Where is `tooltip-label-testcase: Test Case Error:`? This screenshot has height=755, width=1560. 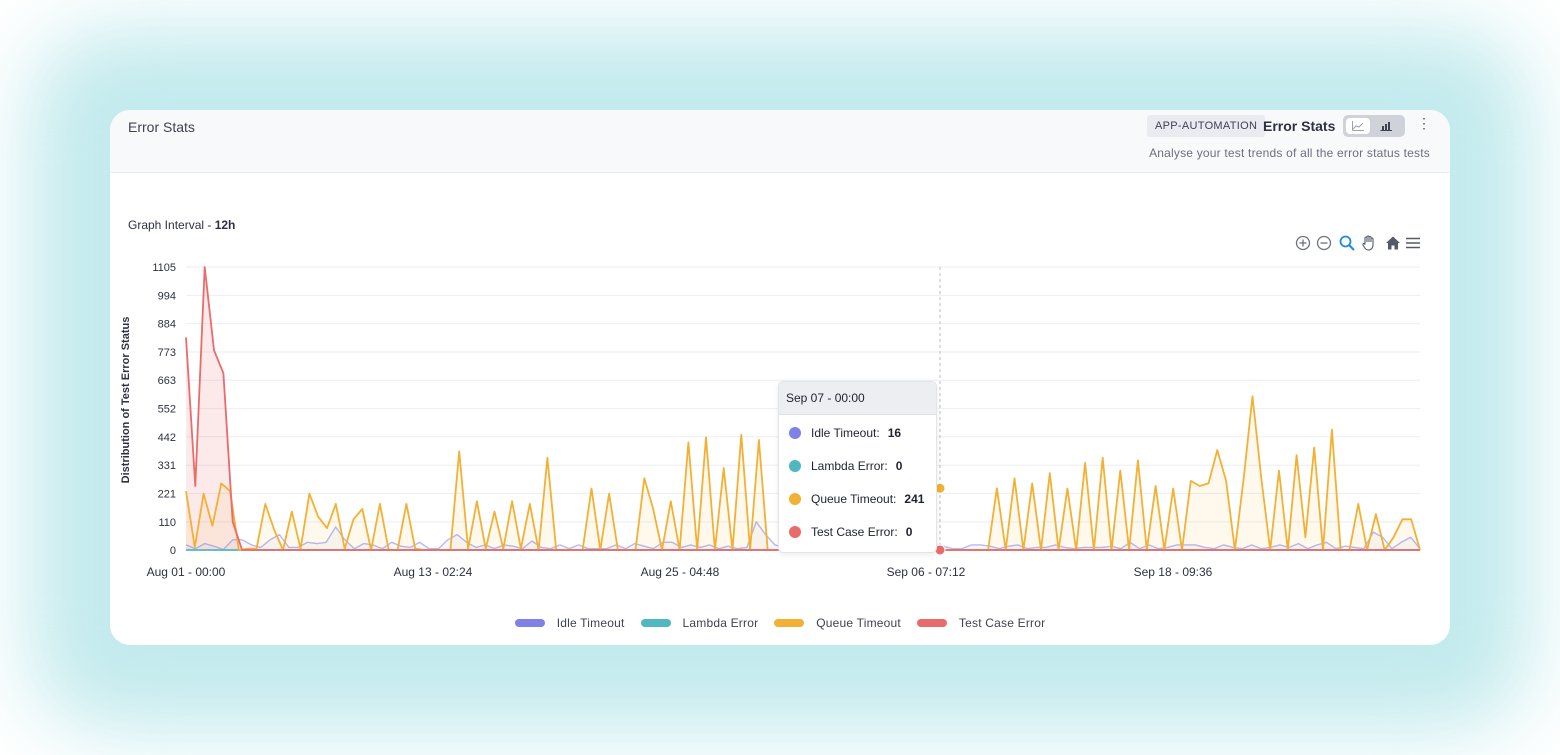
tooltip-label-testcase: Test Case Error: is located at coordinates (854, 532).